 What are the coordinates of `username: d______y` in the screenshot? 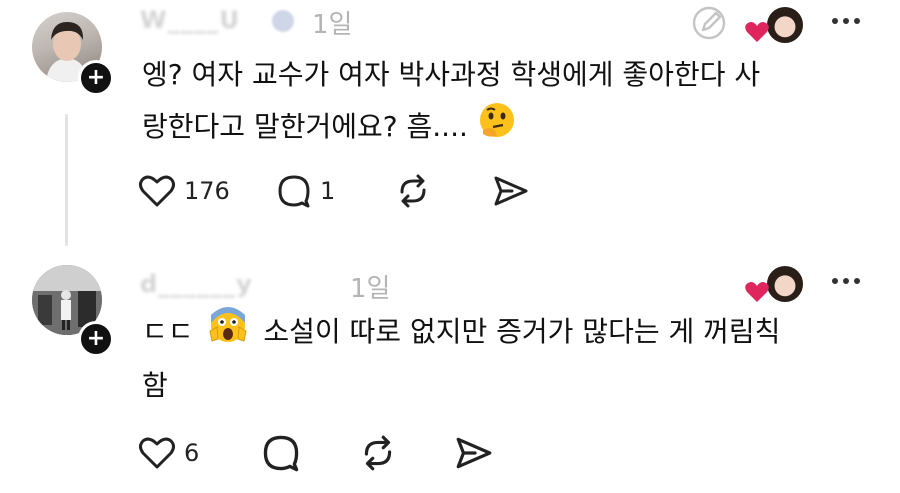 It's located at (196, 284).